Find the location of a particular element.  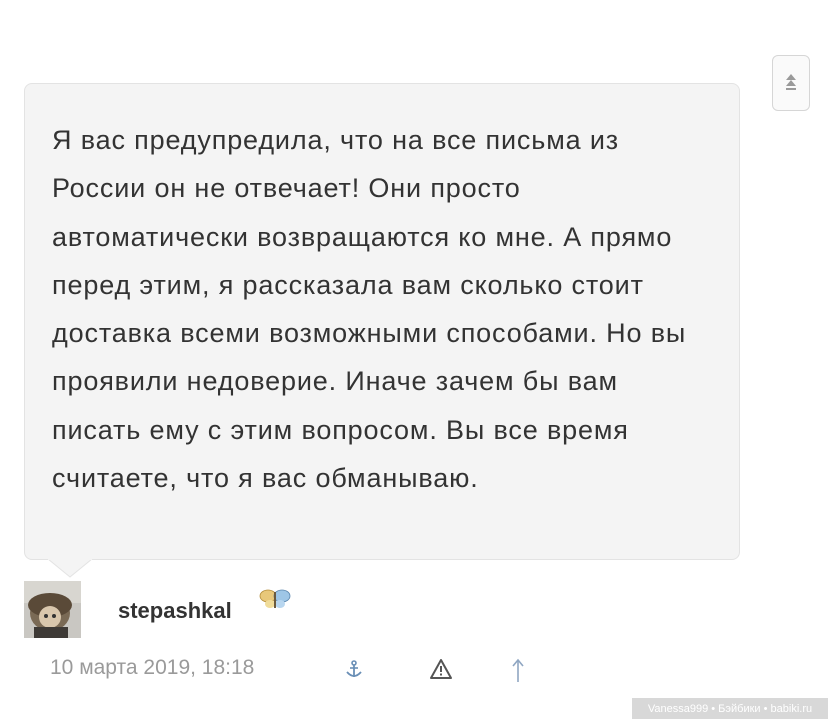

username: stepashkal is located at coordinates (175, 611).